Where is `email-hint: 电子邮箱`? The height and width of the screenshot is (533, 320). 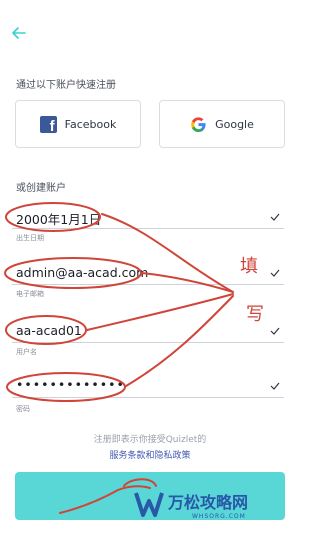
email-hint: 电子邮箱 is located at coordinates (30, 294).